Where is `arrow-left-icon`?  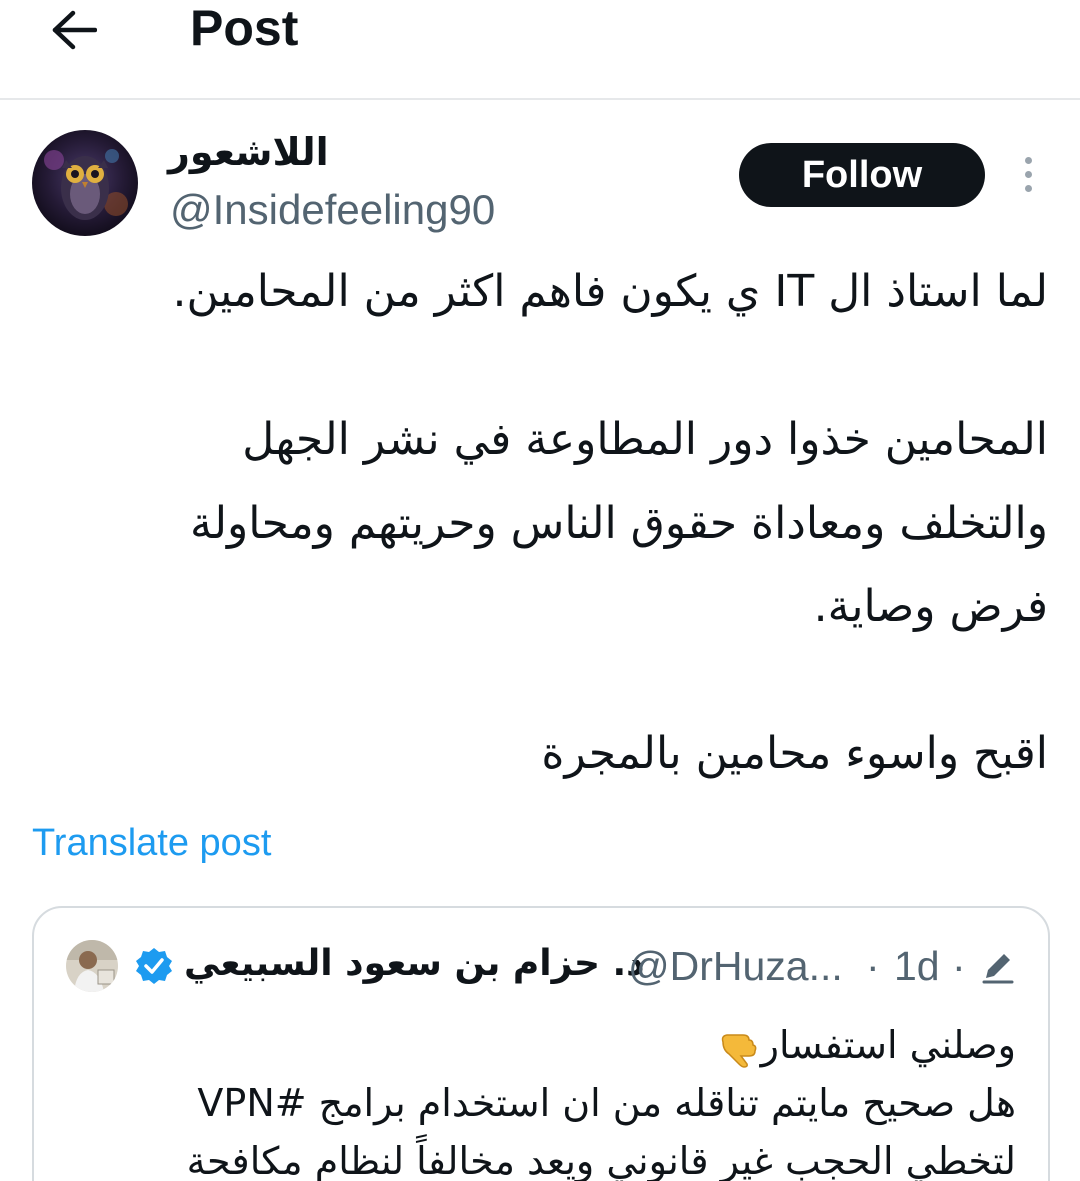
arrow-left-icon is located at coordinates (74, 30).